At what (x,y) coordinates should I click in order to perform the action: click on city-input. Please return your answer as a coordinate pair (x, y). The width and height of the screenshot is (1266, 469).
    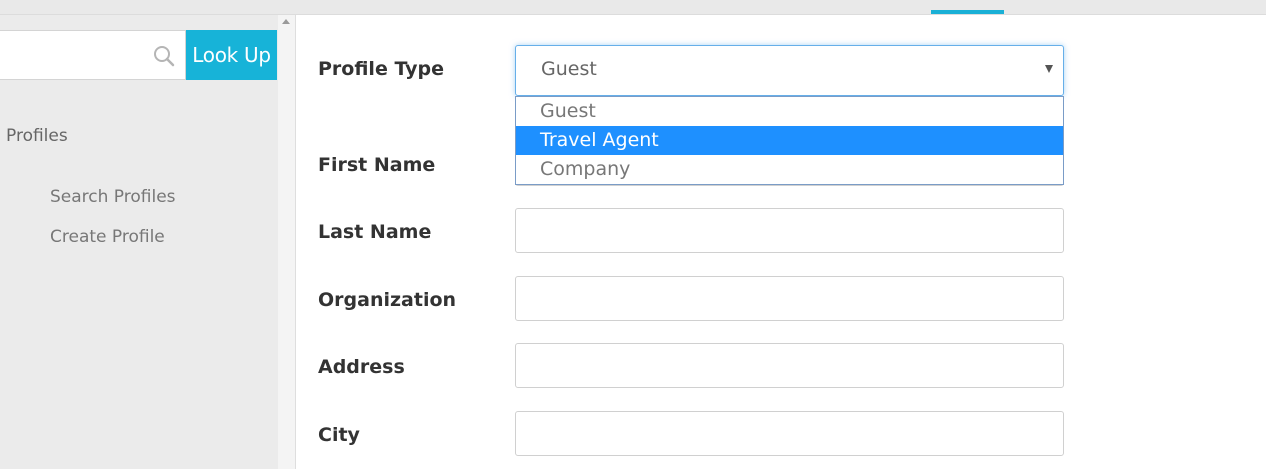
    Looking at the image, I should click on (789, 433).